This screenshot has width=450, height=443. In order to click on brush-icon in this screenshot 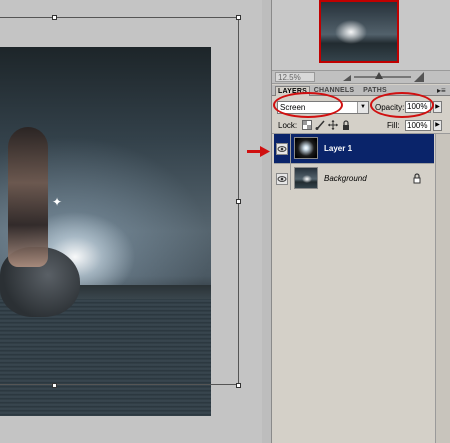, I will do `click(320, 125)`.